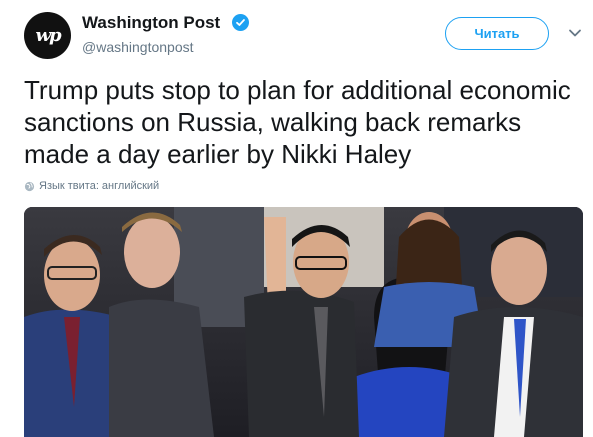 Image resolution: width=593 pixels, height=437 pixels. Describe the element at coordinates (151, 23) in the screenshot. I see `account-name: Washington Post` at that location.